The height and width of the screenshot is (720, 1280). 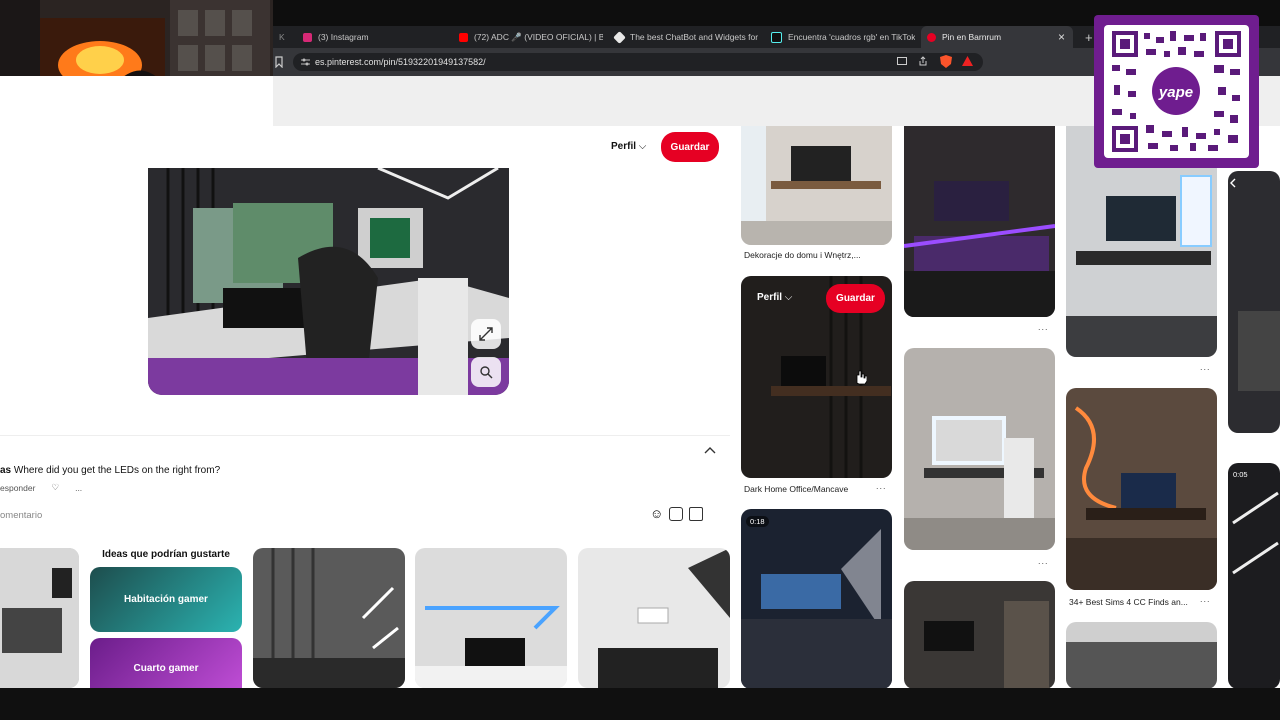 What do you see at coordinates (861, 377) in the screenshot?
I see `mouse-cursor-icon` at bounding box center [861, 377].